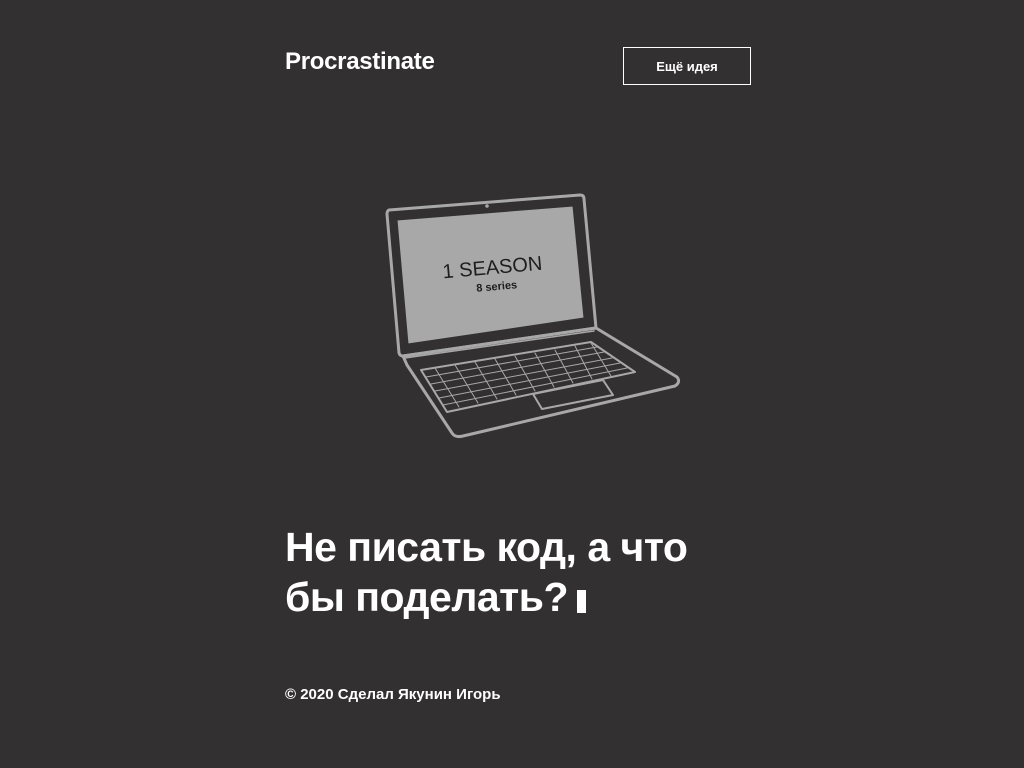  Describe the element at coordinates (687, 66) in the screenshot. I see `more-idea-button: Ещё идея` at that location.